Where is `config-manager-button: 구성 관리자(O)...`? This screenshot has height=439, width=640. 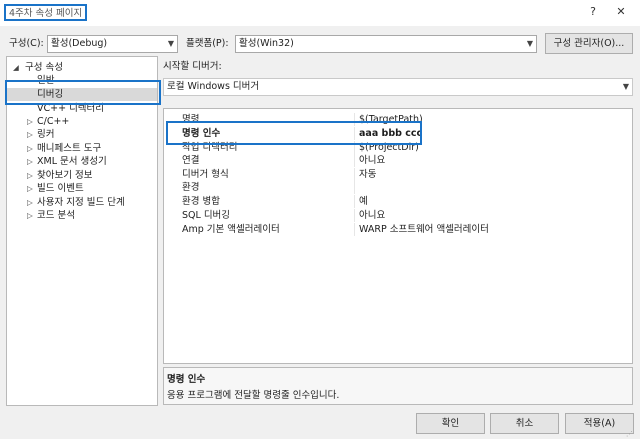 config-manager-button: 구성 관리자(O)... is located at coordinates (589, 43).